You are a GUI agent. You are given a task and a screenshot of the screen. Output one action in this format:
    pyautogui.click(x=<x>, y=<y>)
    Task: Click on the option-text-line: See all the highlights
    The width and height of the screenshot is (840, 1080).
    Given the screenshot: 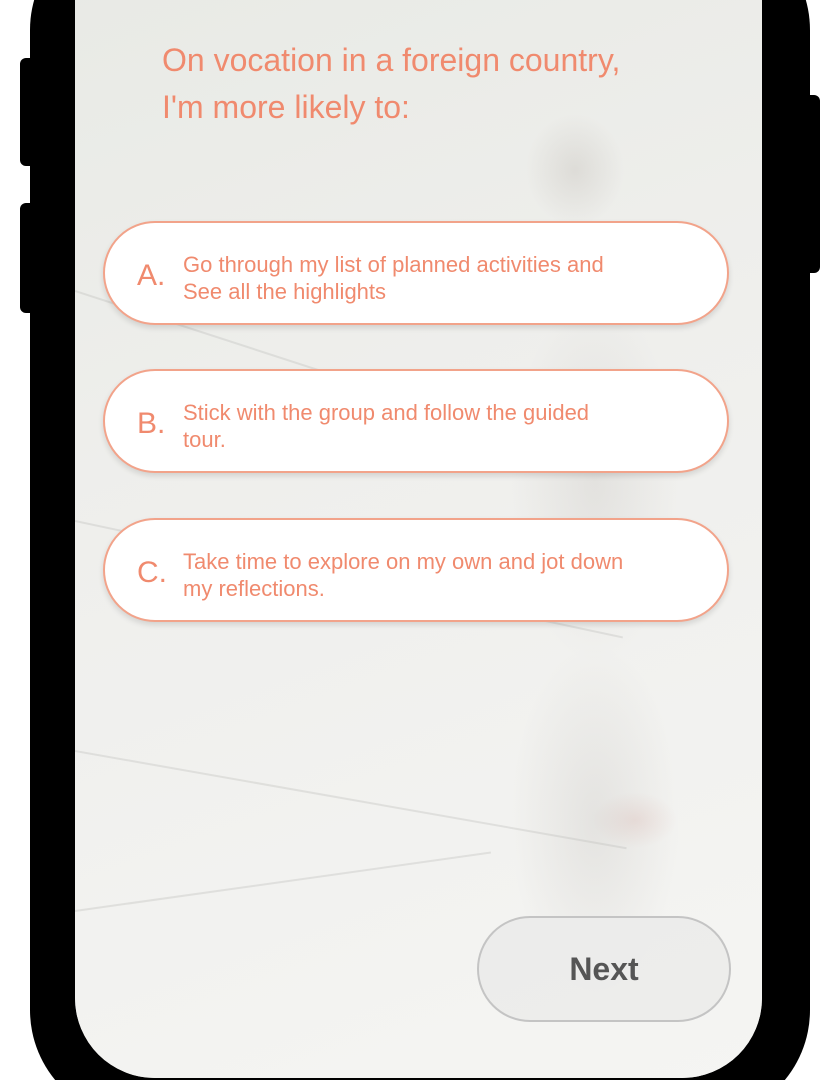 What is the action you would take?
    pyautogui.click(x=285, y=291)
    